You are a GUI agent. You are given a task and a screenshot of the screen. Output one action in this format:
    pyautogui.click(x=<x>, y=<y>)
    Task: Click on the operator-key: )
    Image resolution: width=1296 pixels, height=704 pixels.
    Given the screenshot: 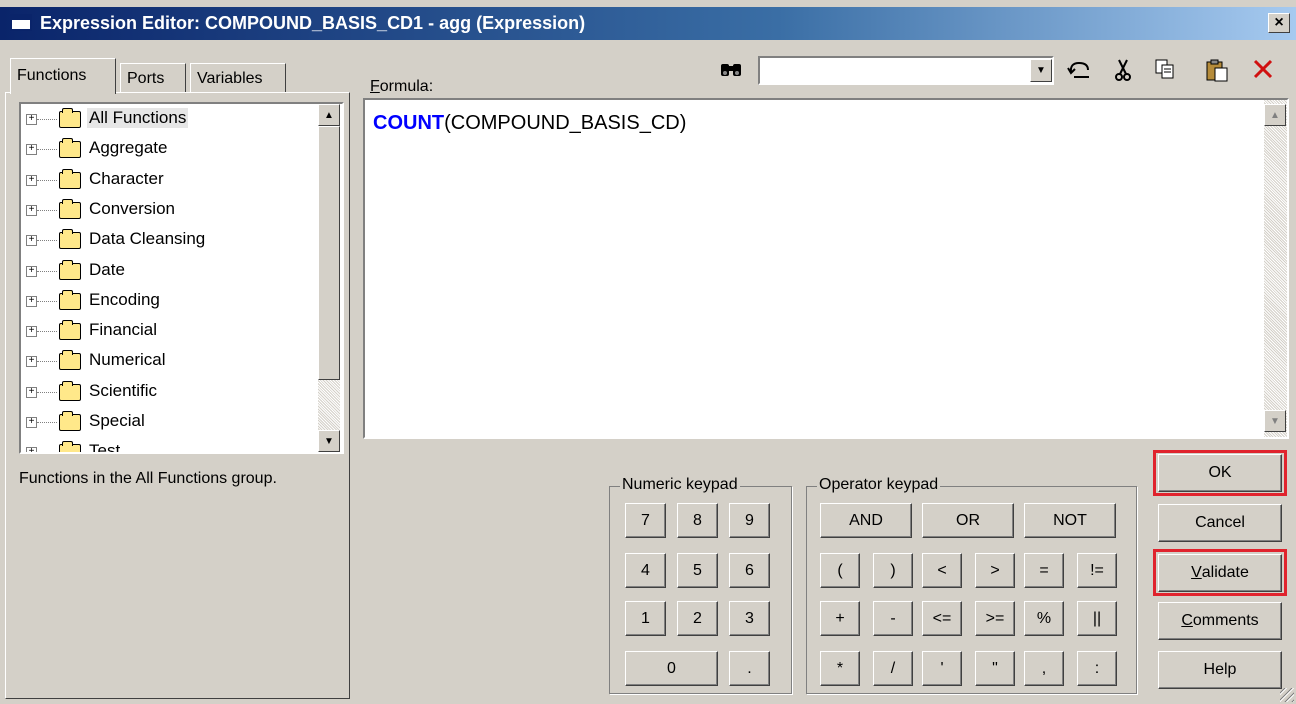 What is the action you would take?
    pyautogui.click(x=893, y=570)
    